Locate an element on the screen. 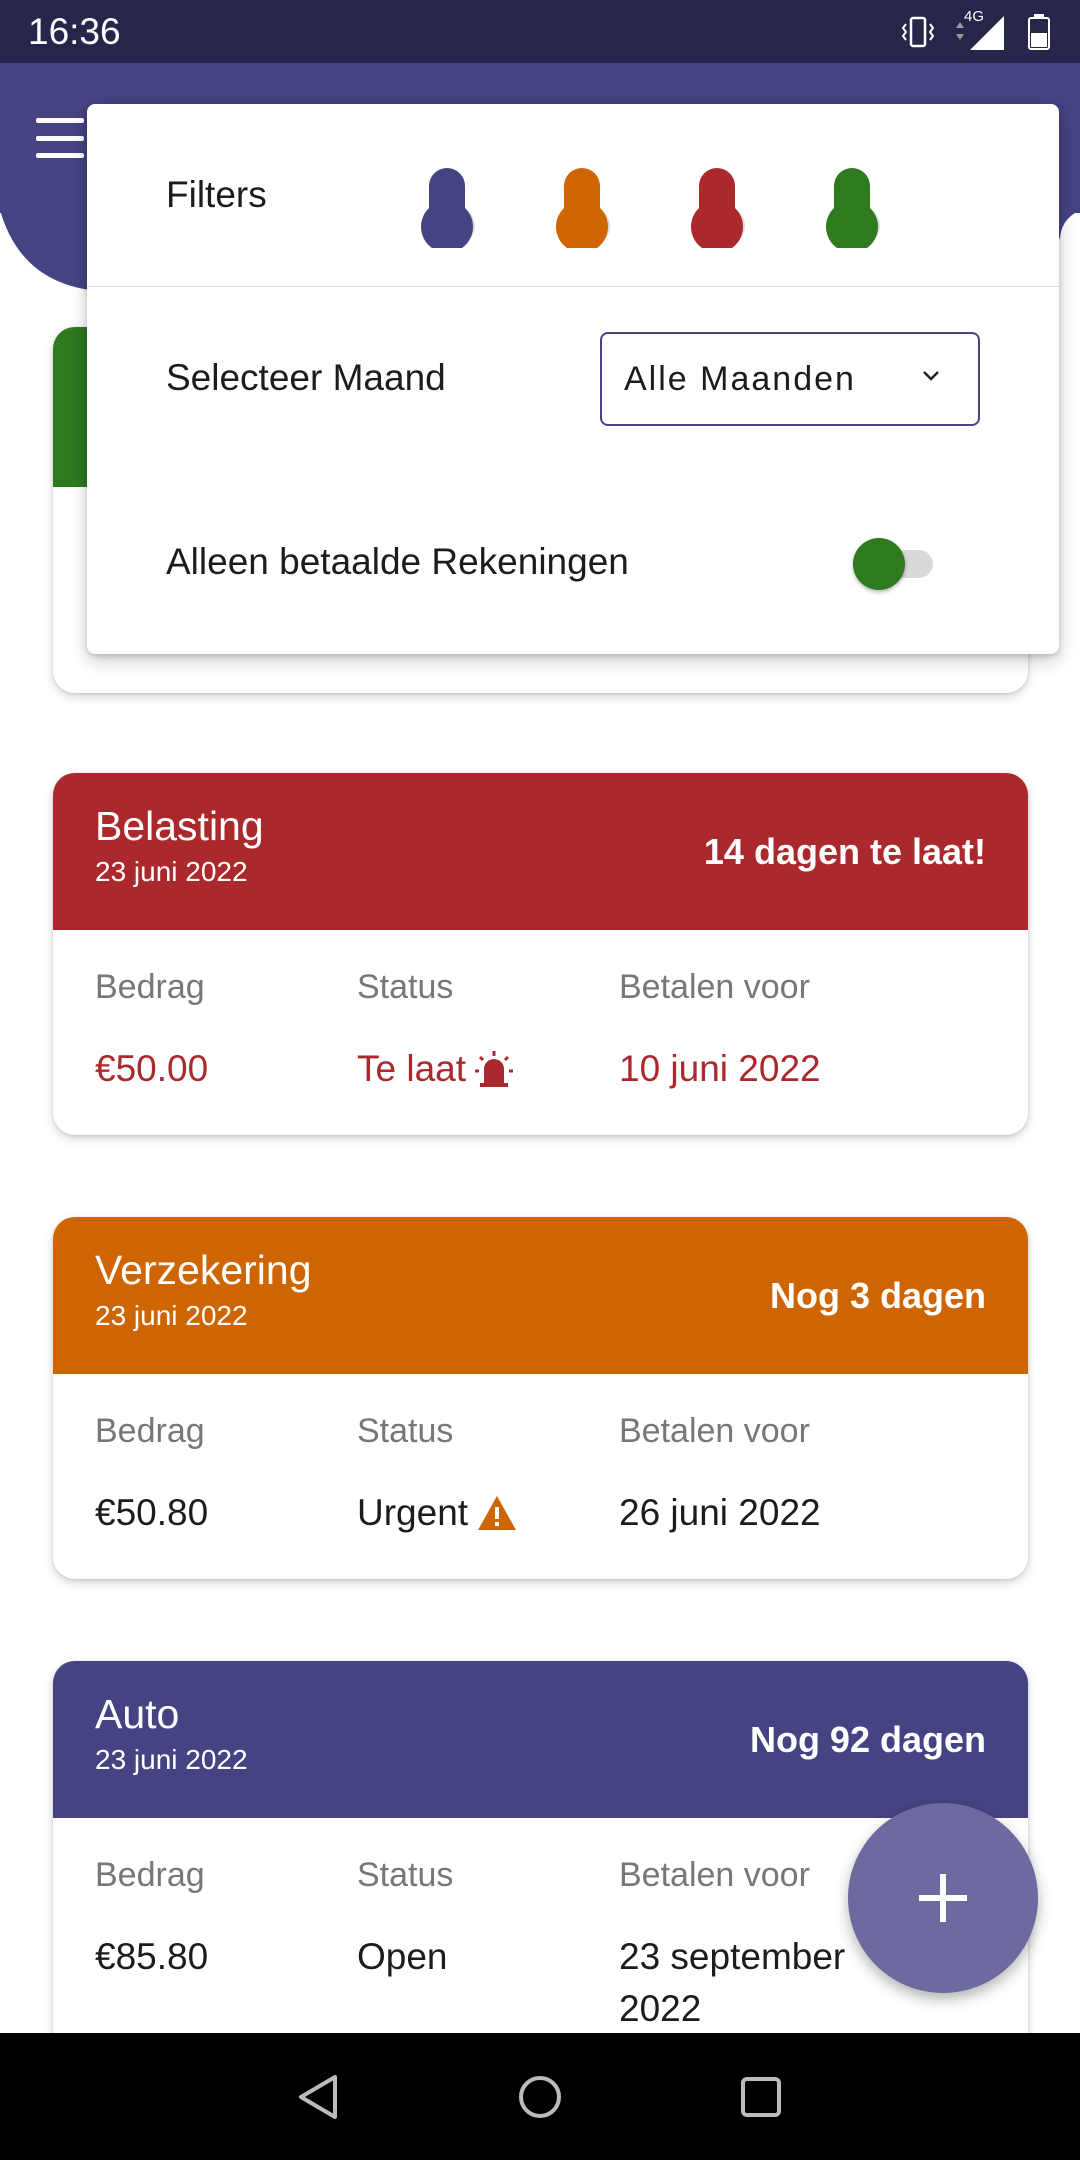  back-icon is located at coordinates (318, 2097).